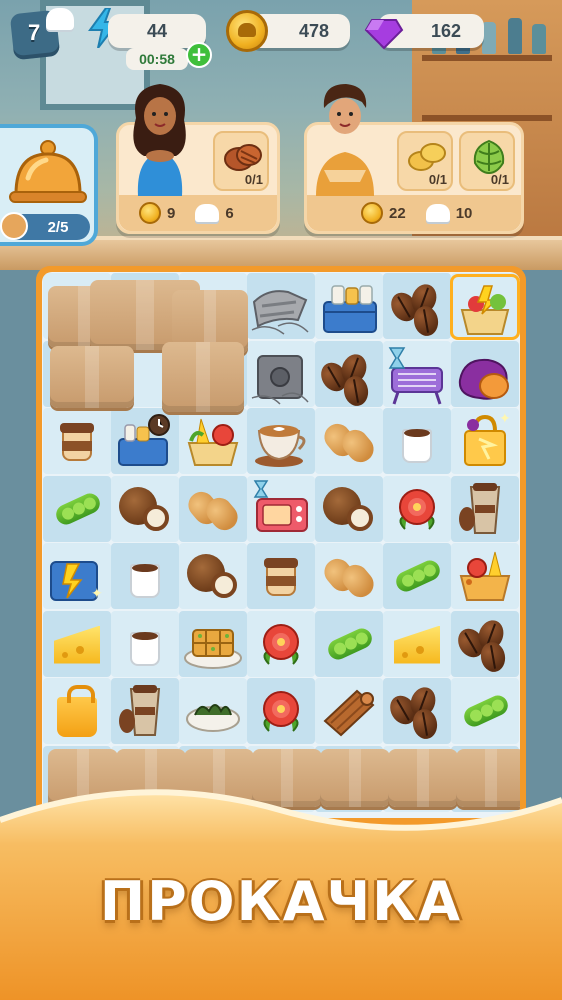 This screenshot has height=1000, width=562. Describe the element at coordinates (171, 213) in the screenshot. I see `coin-reward-value: 9` at that location.